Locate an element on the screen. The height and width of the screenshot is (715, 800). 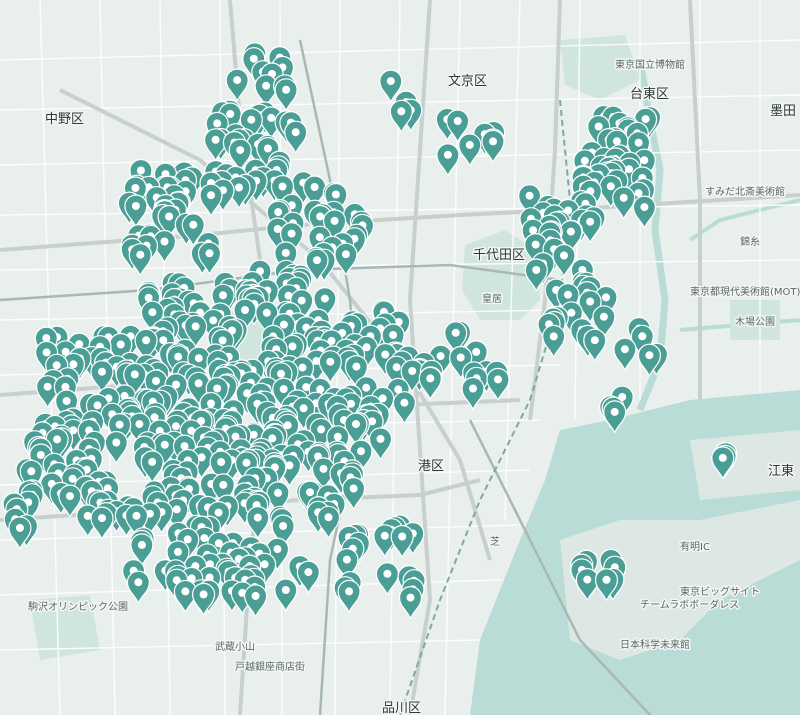
label-taito: 台東区 is located at coordinates (649, 94).